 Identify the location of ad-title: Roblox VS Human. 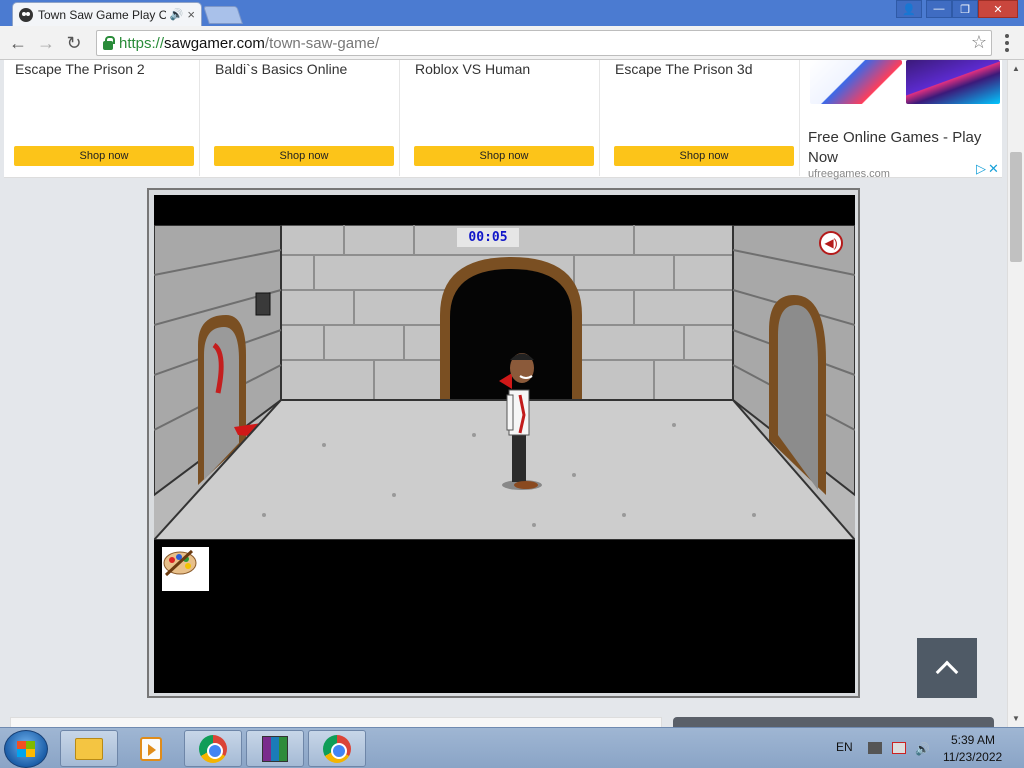
(473, 69).